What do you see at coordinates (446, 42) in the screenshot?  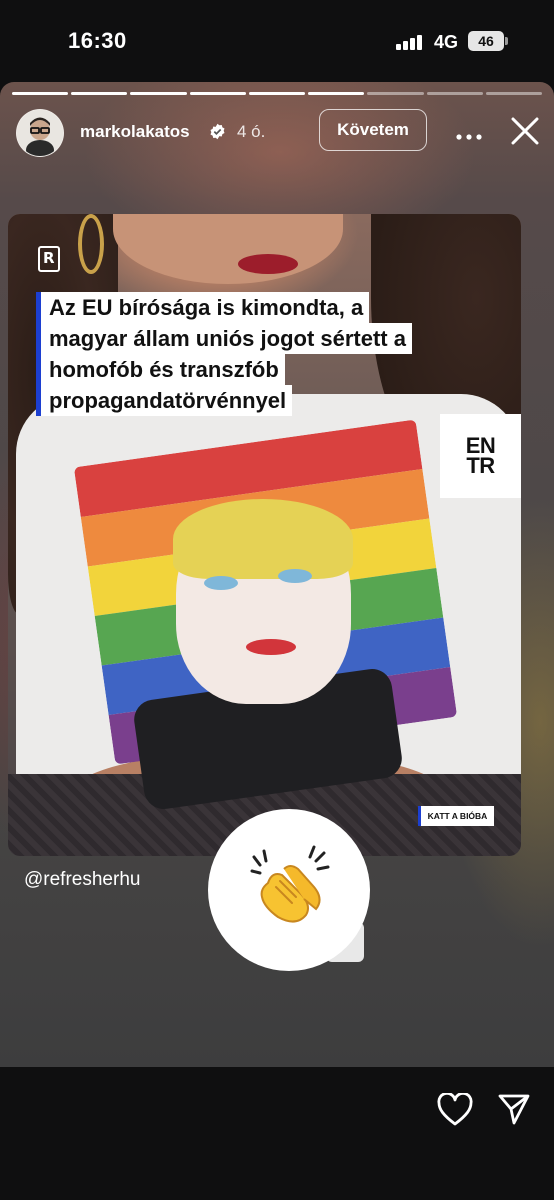 I see `network-type: 4G` at bounding box center [446, 42].